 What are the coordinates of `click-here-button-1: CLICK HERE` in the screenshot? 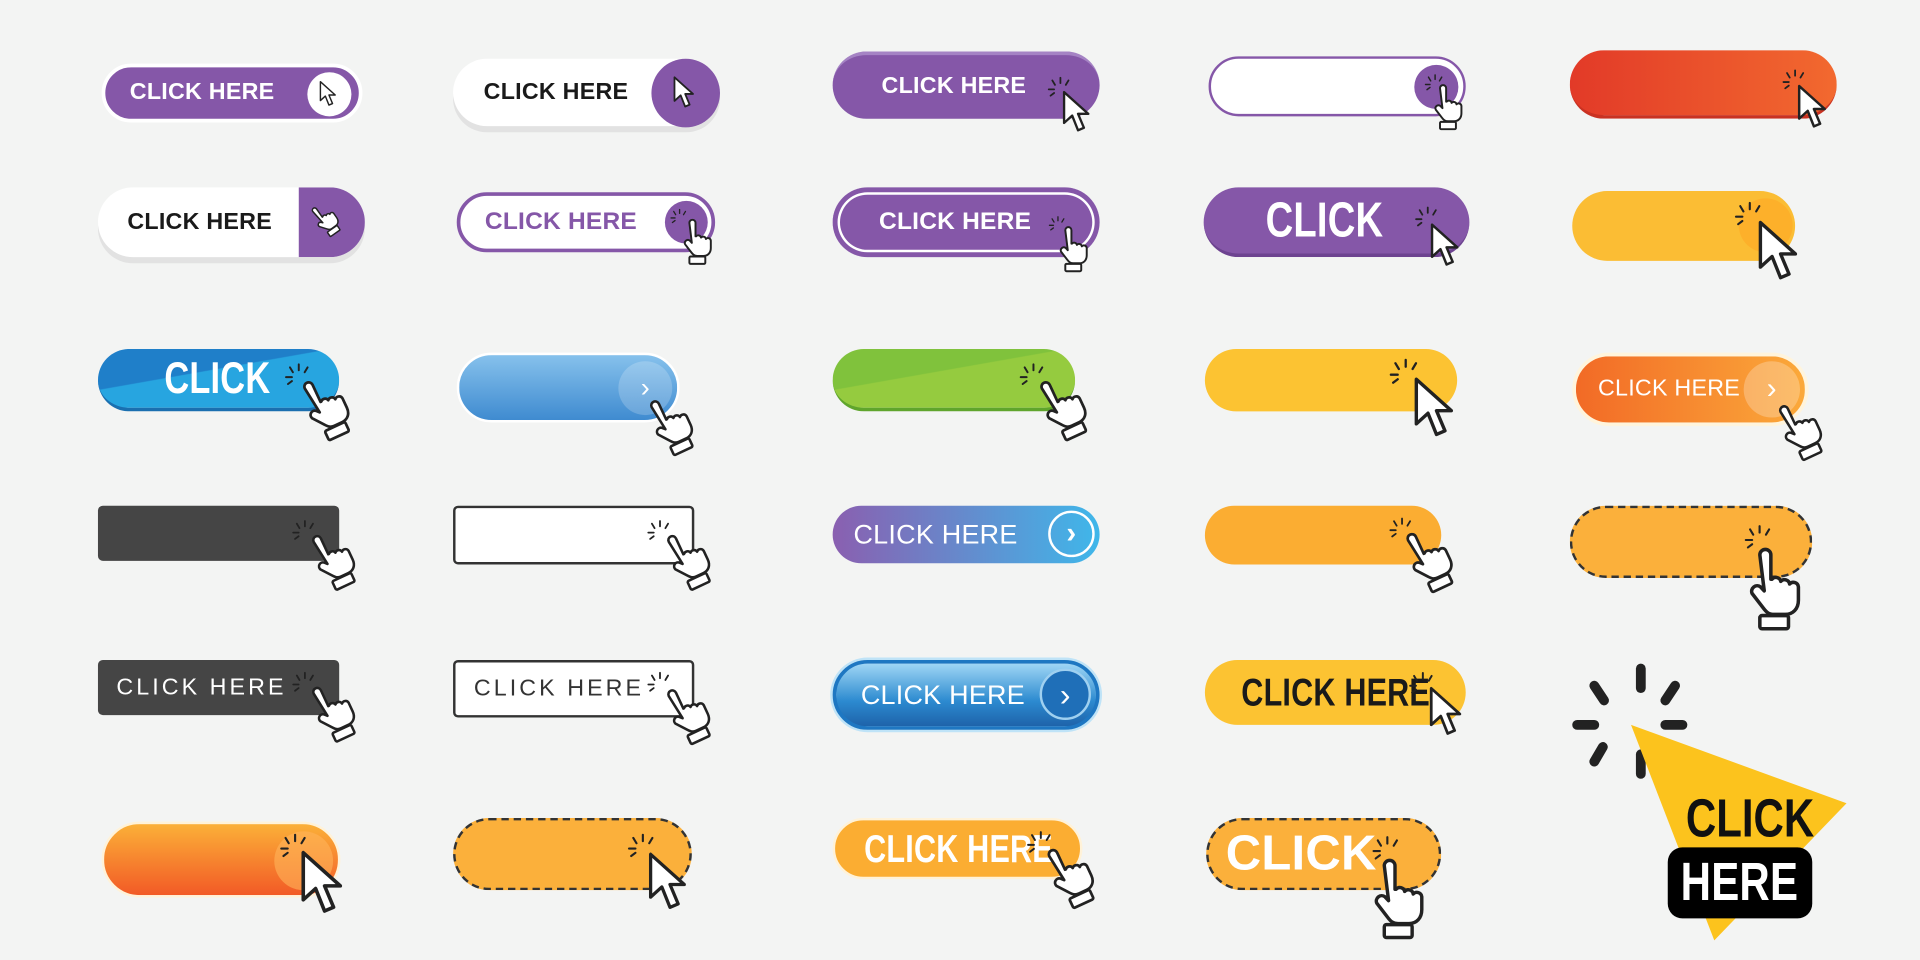 It's located at (232, 93).